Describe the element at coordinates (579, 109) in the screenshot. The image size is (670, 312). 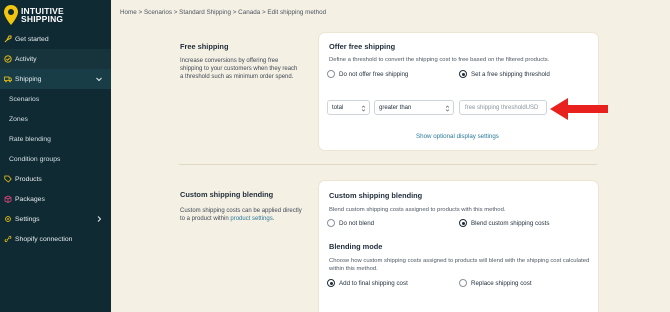
I see `annotation-arrow-icon` at that location.